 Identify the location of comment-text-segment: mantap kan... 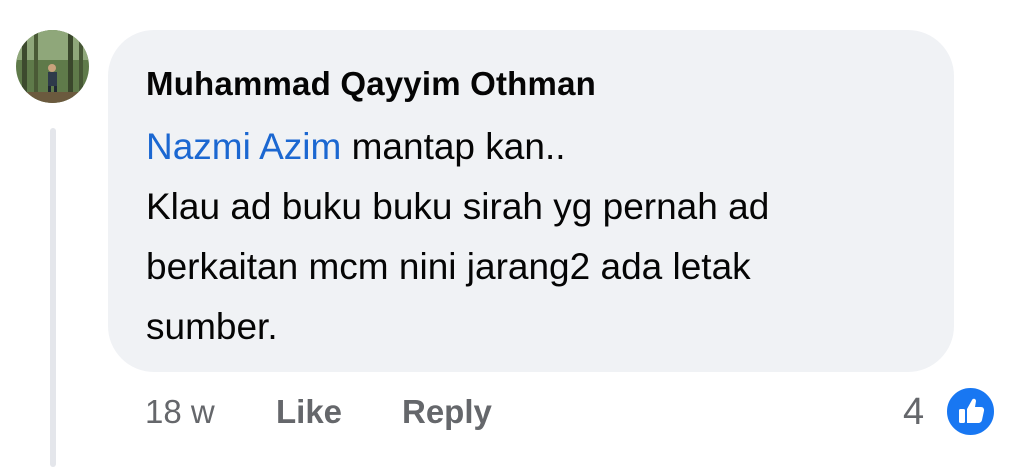
(453, 146).